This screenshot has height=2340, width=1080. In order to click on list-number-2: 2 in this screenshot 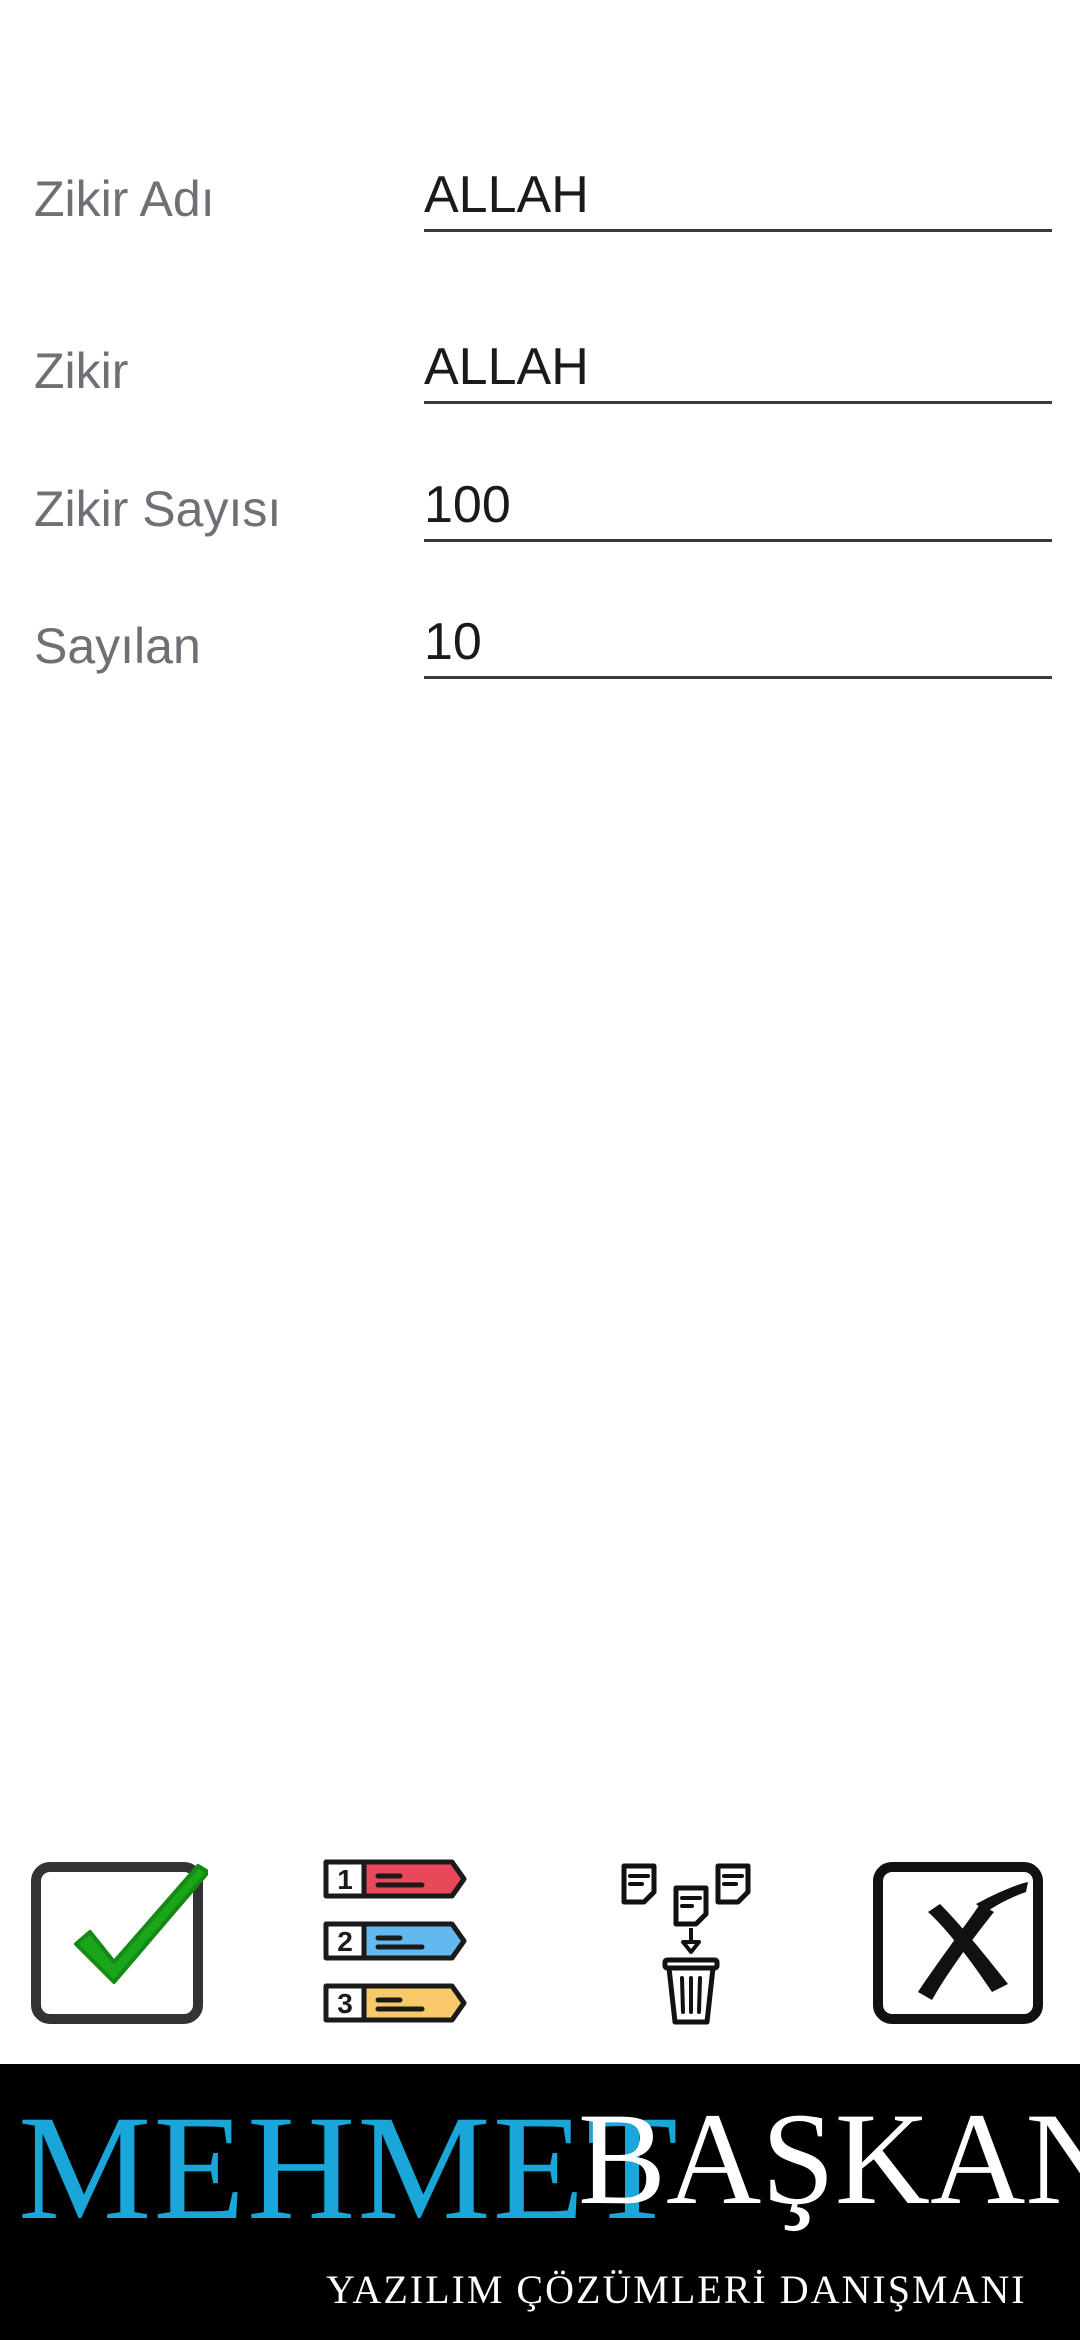, I will do `click(345, 1941)`.